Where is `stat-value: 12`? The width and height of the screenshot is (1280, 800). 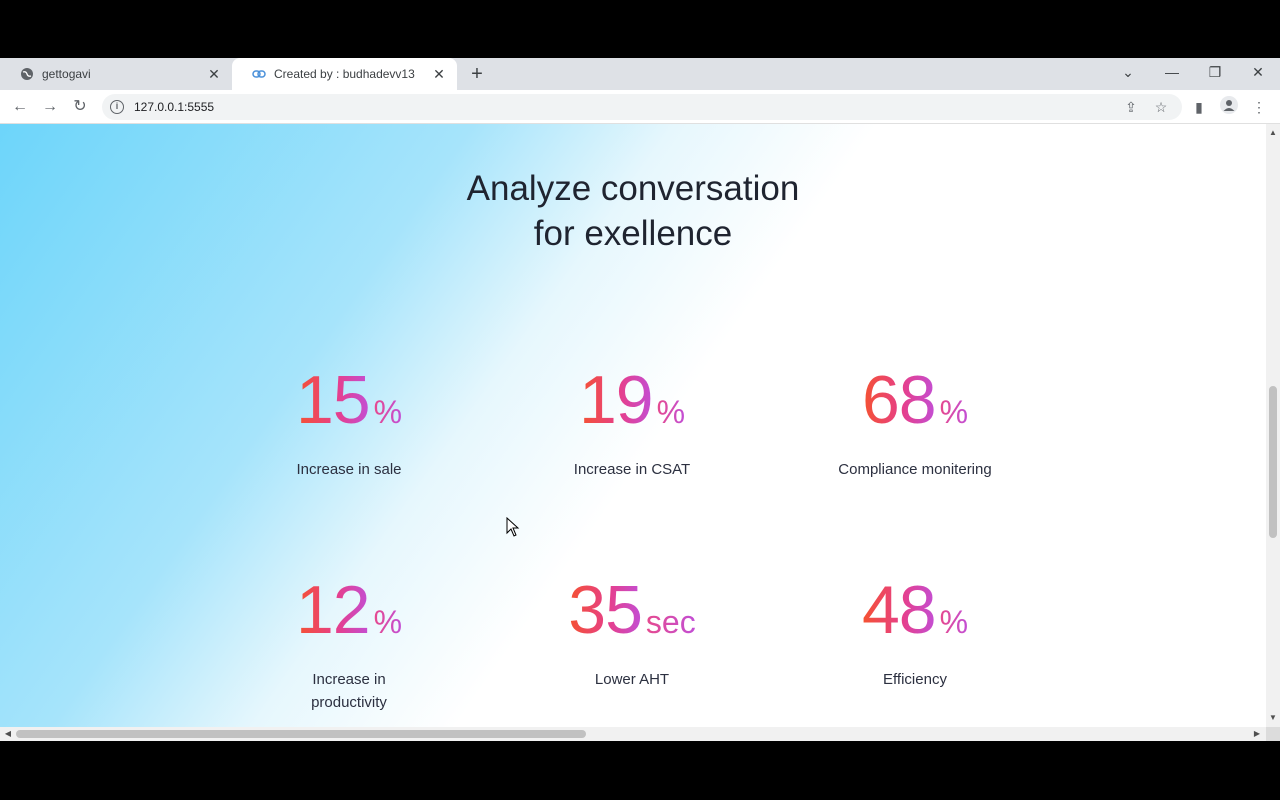
stat-value: 12 is located at coordinates (333, 610).